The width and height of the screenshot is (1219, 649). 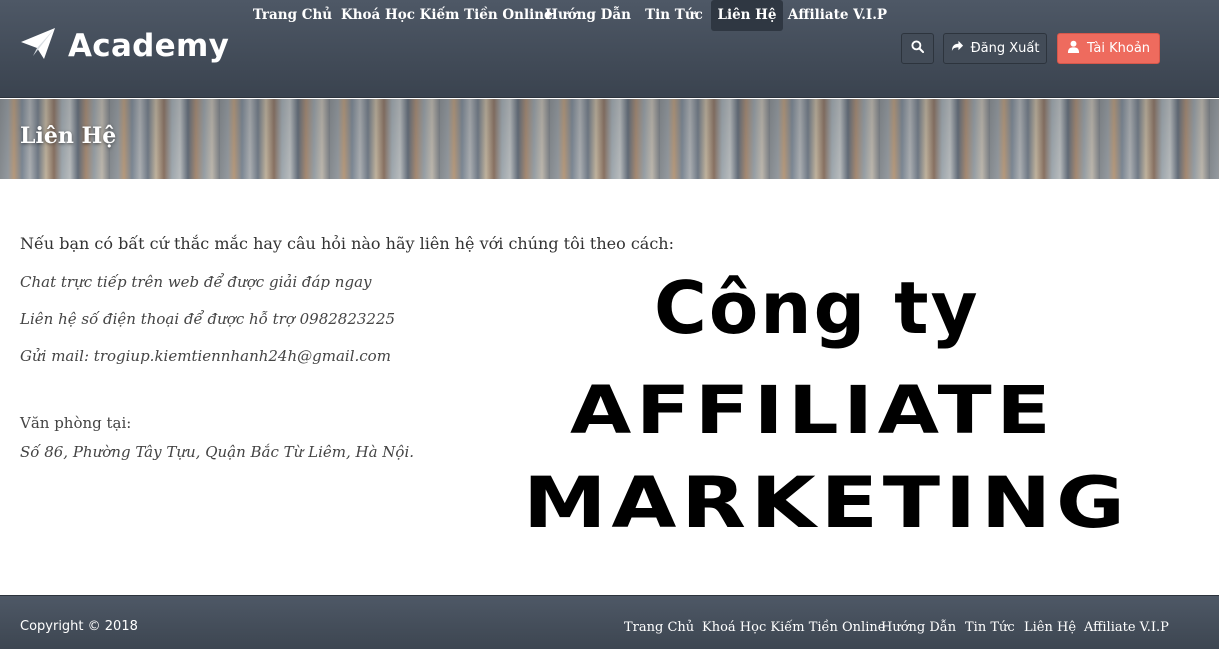 What do you see at coordinates (79, 626) in the screenshot?
I see `copyright: Copyright © 2018` at bounding box center [79, 626].